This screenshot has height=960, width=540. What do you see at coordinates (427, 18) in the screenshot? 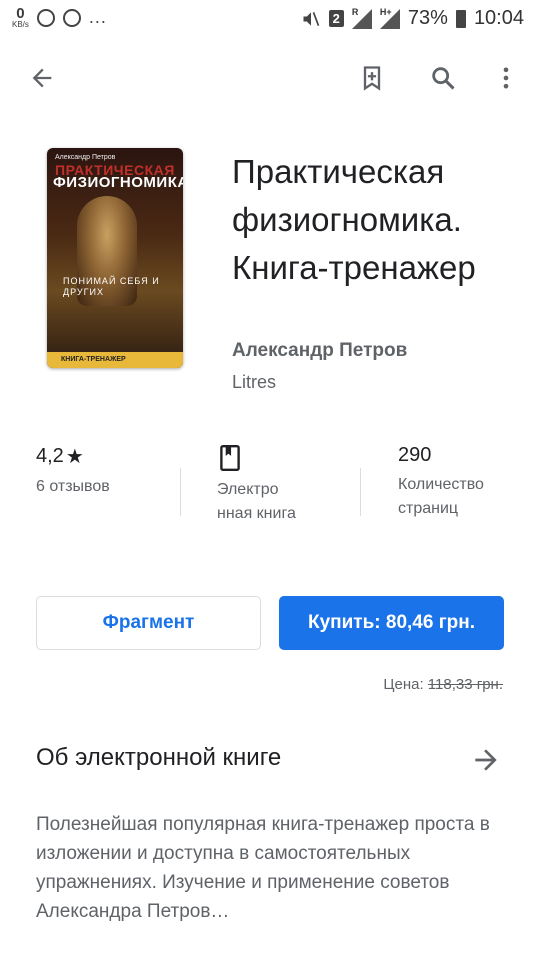
I see `battery-percent: 73%` at bounding box center [427, 18].